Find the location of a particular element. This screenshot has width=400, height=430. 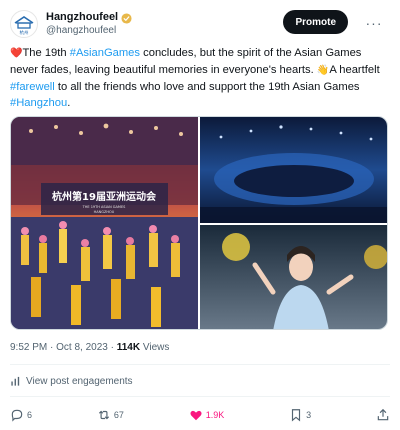

bookmark-button: 3 is located at coordinates (300, 415).